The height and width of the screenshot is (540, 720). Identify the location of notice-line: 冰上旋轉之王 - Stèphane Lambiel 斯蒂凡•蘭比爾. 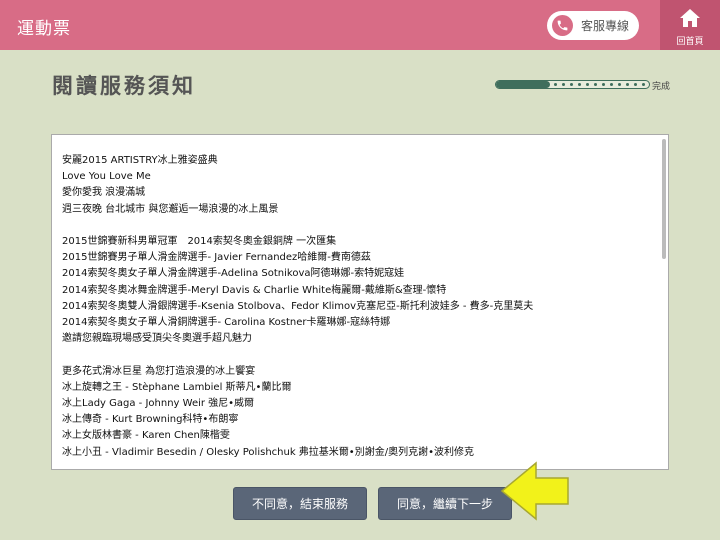
(177, 387).